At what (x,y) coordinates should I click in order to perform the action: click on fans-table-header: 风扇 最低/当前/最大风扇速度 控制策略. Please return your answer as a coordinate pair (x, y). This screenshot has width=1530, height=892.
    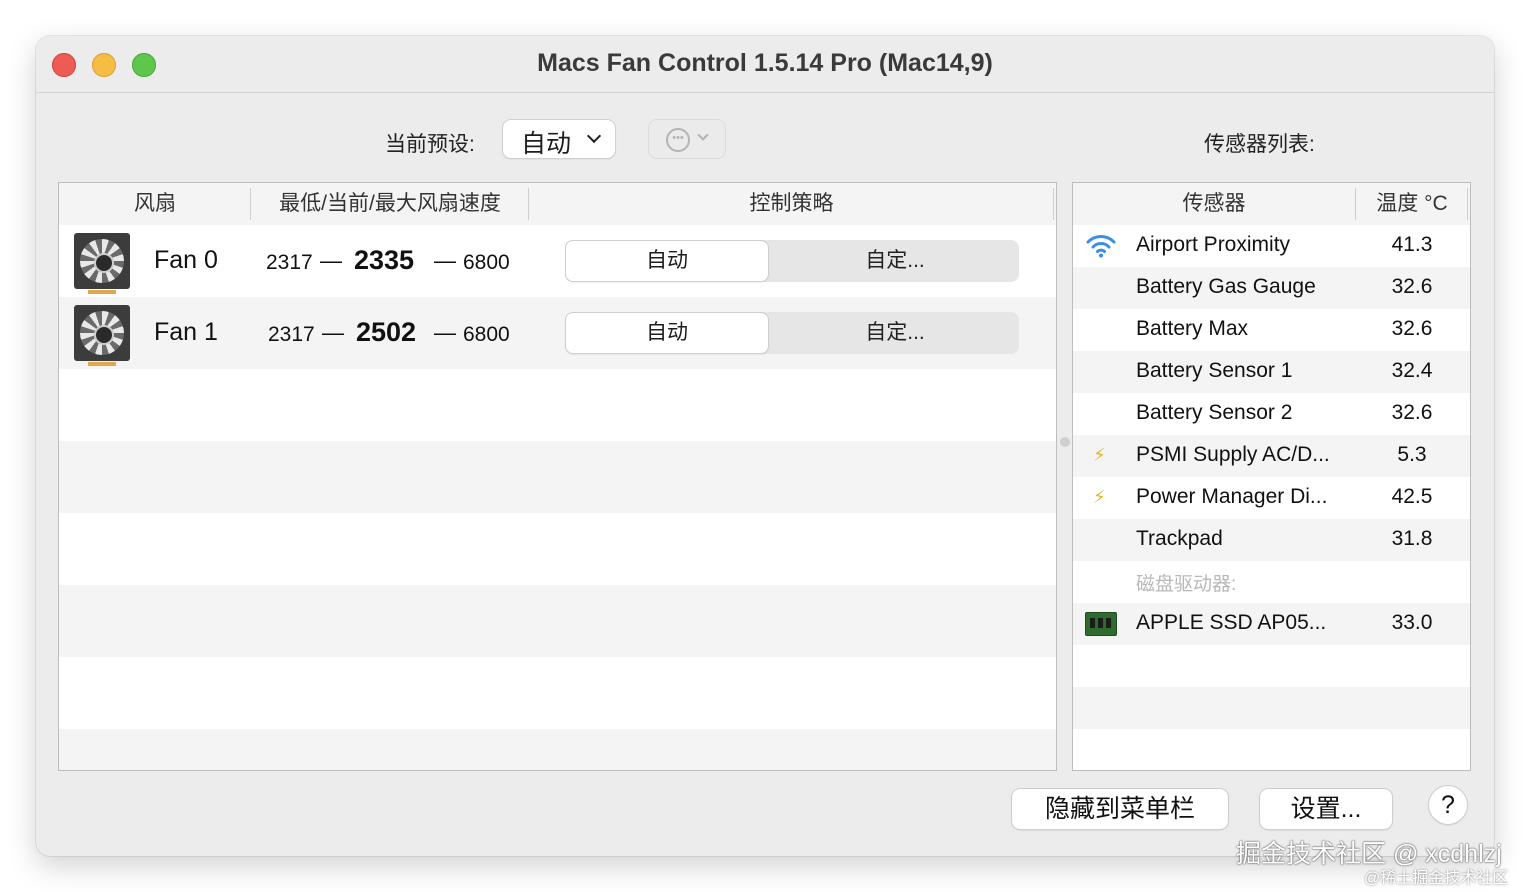
    Looking at the image, I should click on (557, 204).